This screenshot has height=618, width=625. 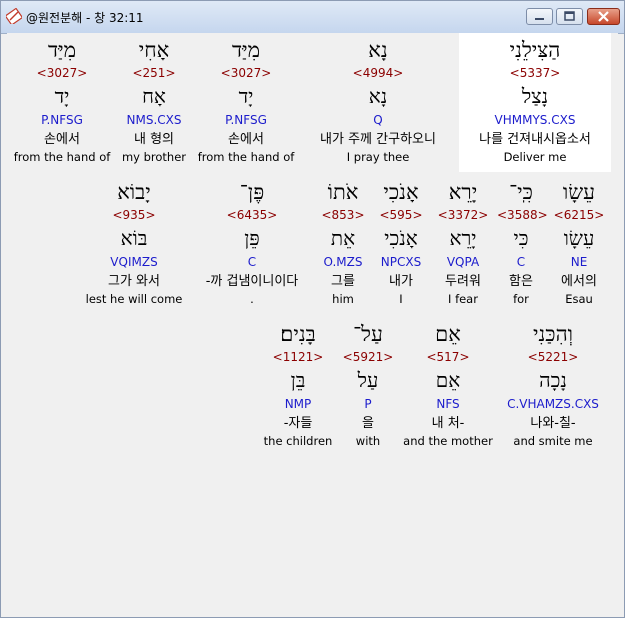 What do you see at coordinates (154, 96) in the screenshot?
I see `hebrew-root: אָח` at bounding box center [154, 96].